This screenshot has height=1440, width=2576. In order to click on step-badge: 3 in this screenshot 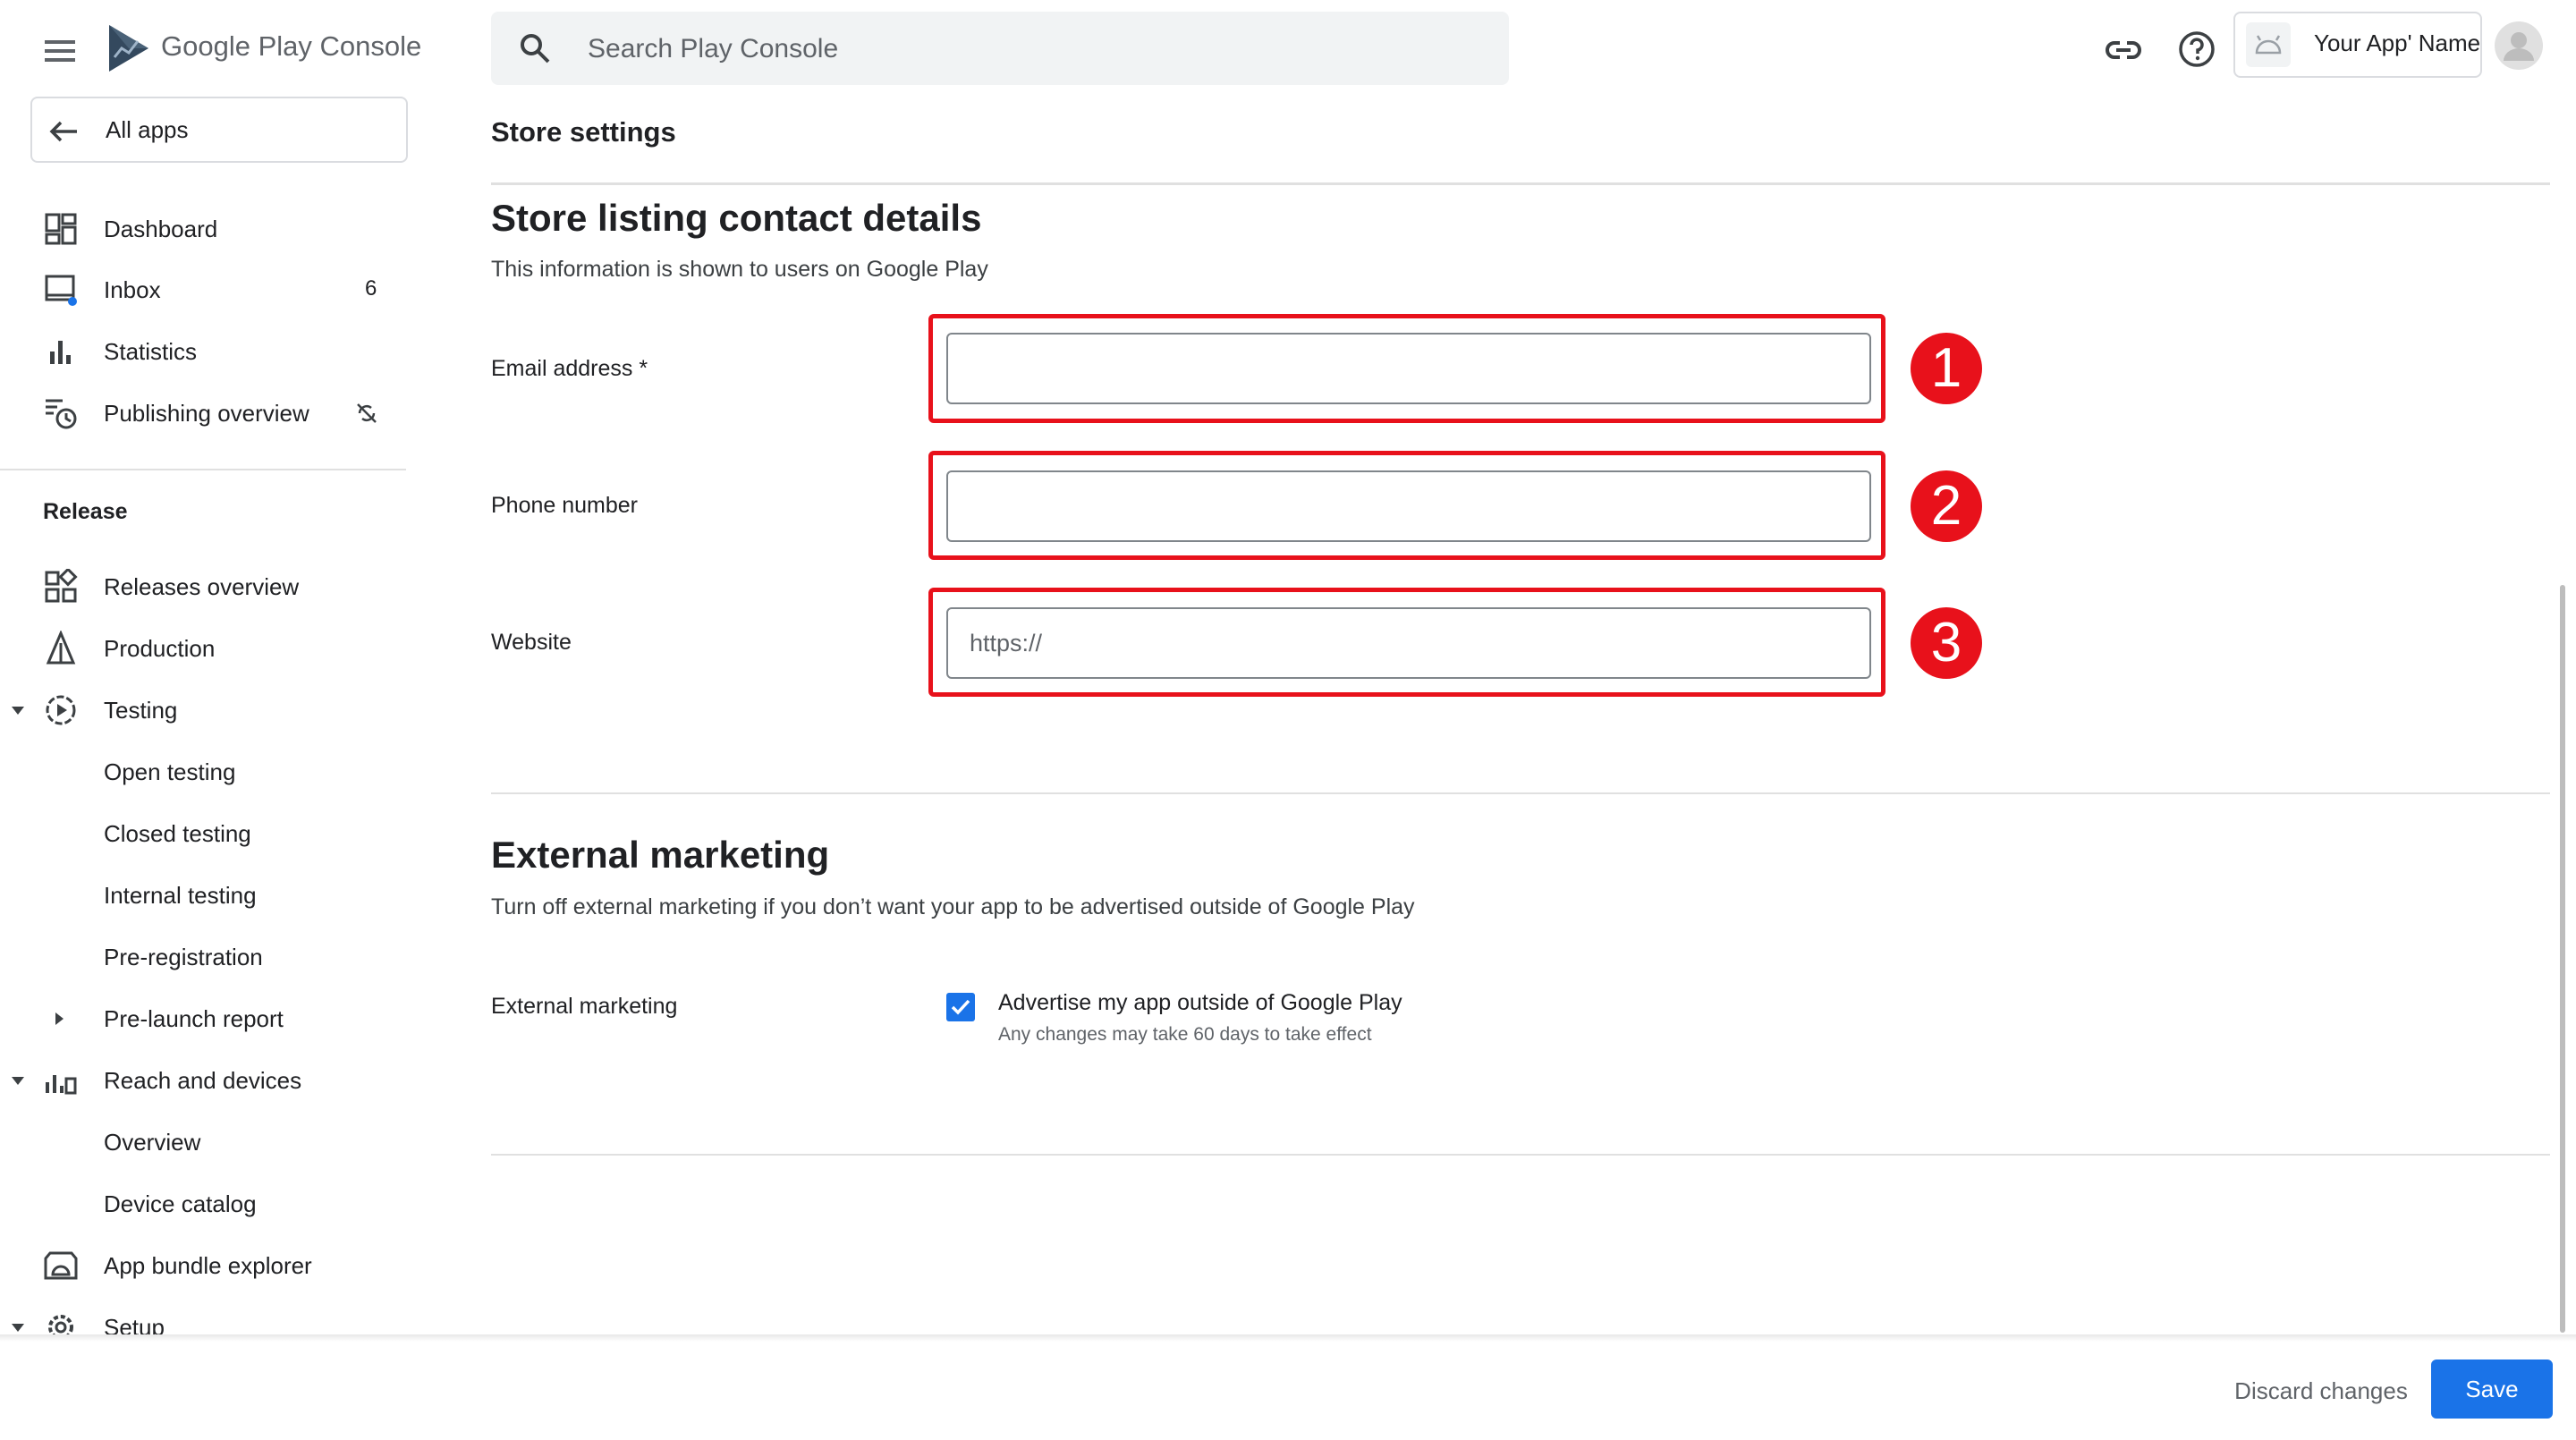, I will do `click(1946, 643)`.